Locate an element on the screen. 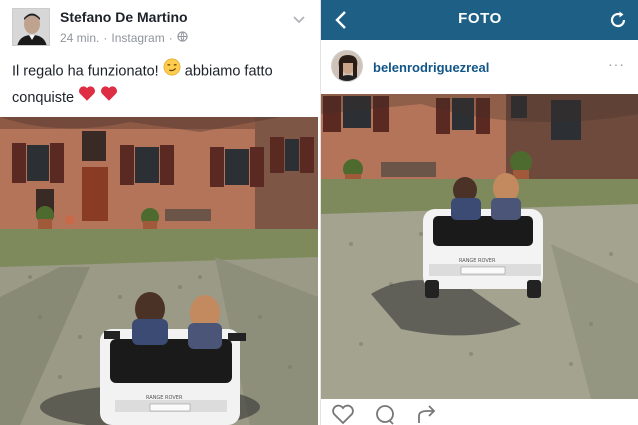 The height and width of the screenshot is (425, 638). refresh-icon is located at coordinates (618, 20).